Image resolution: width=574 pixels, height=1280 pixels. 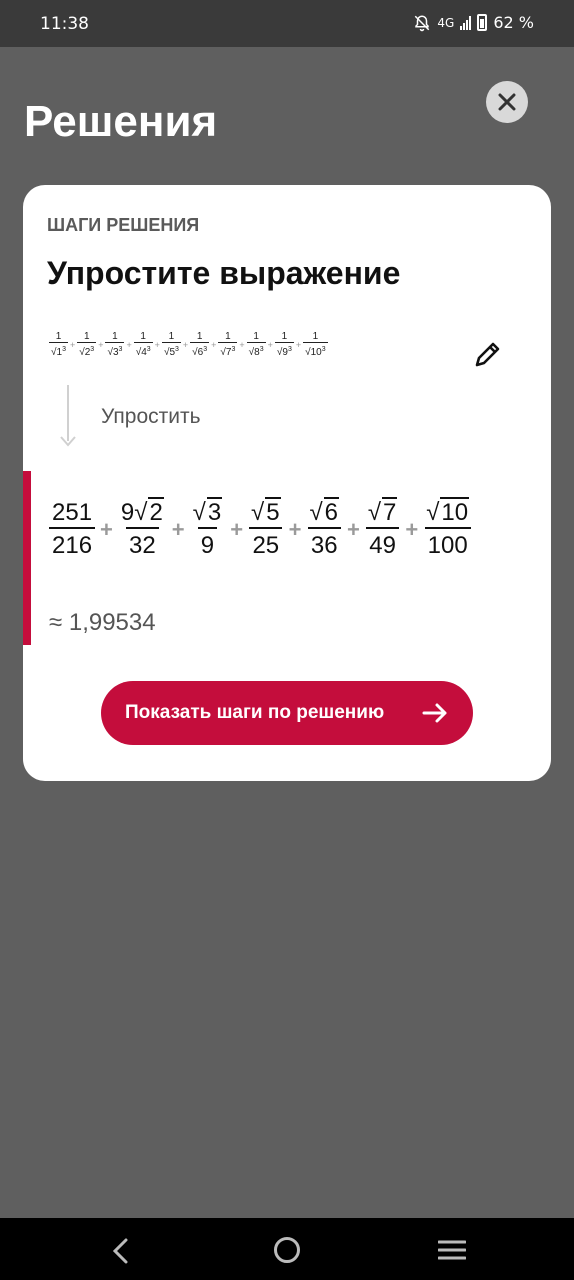 I want to click on fraction-denominator: √63, so click(x=200, y=350).